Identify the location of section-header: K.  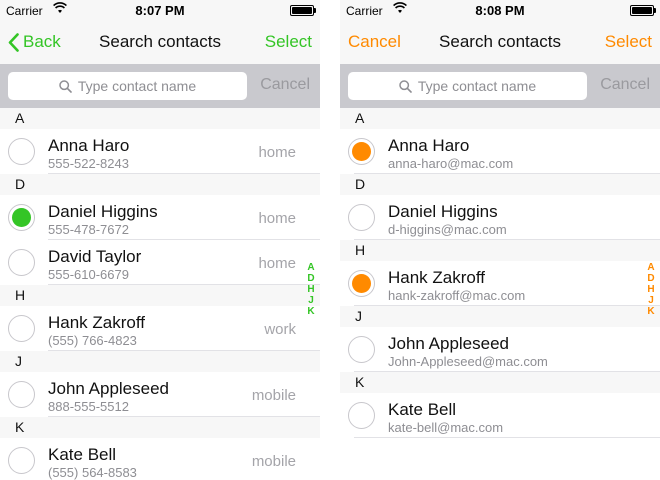
(160, 427).